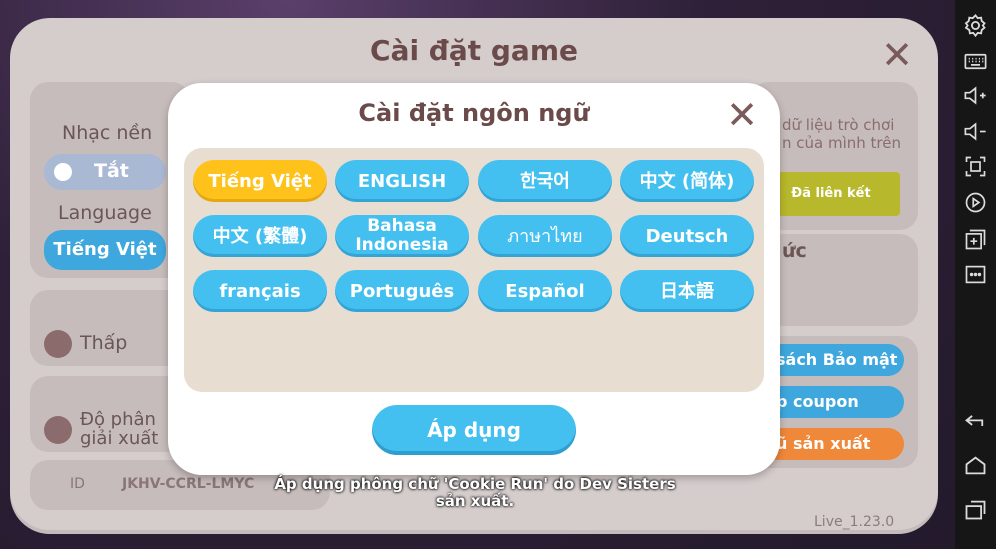 Image resolution: width=996 pixels, height=549 pixels. Describe the element at coordinates (687, 236) in the screenshot. I see `lang-option-german: Deutsch` at that location.